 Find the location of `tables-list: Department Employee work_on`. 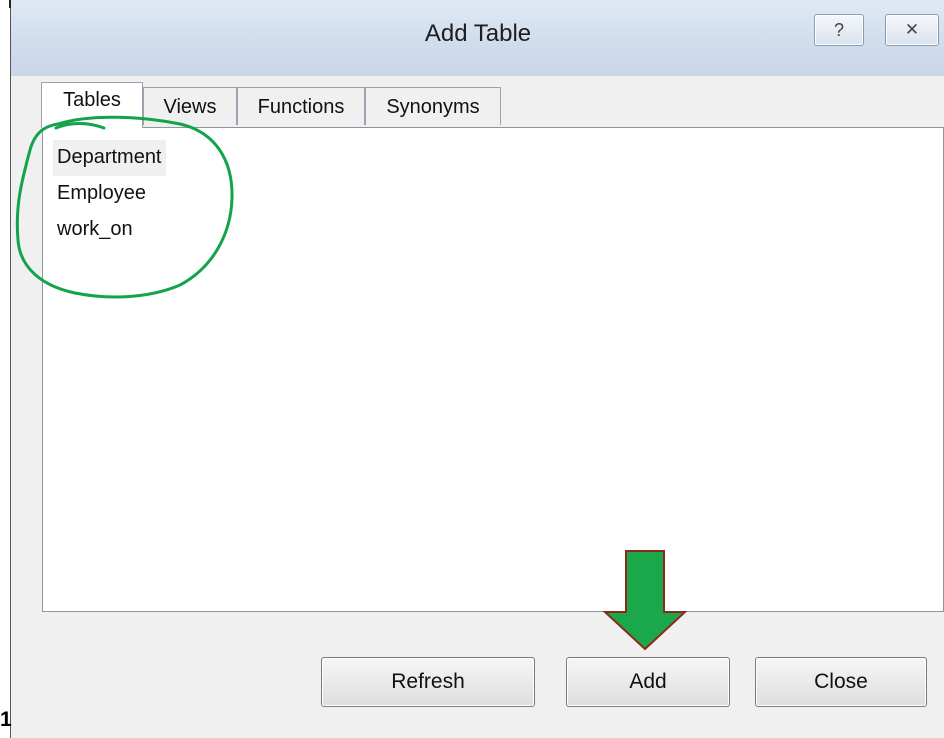

tables-list: Department Employee work_on is located at coordinates (109, 194).